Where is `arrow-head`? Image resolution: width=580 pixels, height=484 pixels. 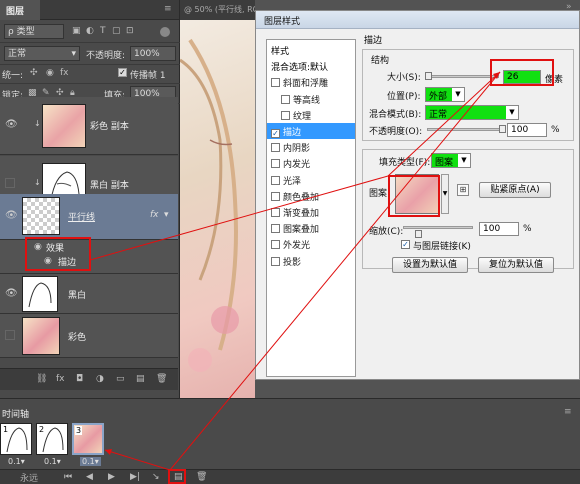 arrow-head is located at coordinates (108, 452).